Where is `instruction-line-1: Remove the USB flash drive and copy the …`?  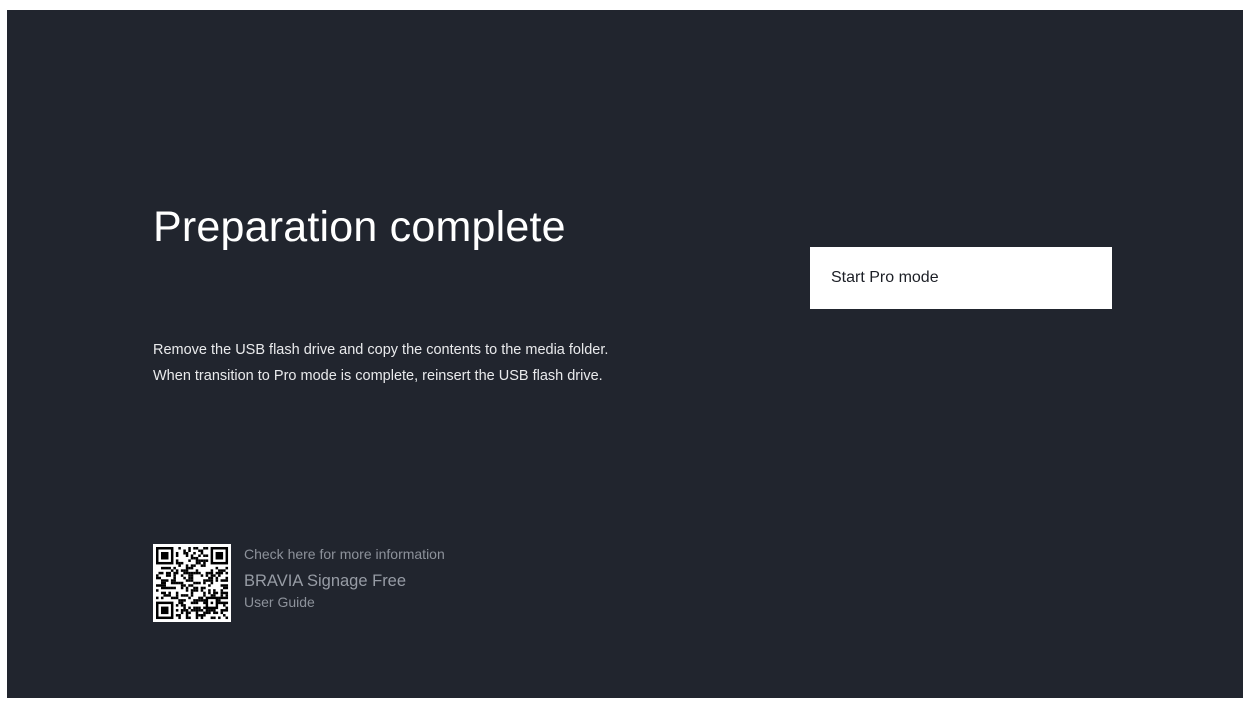
instruction-line-1: Remove the USB flash drive and copy the … is located at coordinates (381, 350).